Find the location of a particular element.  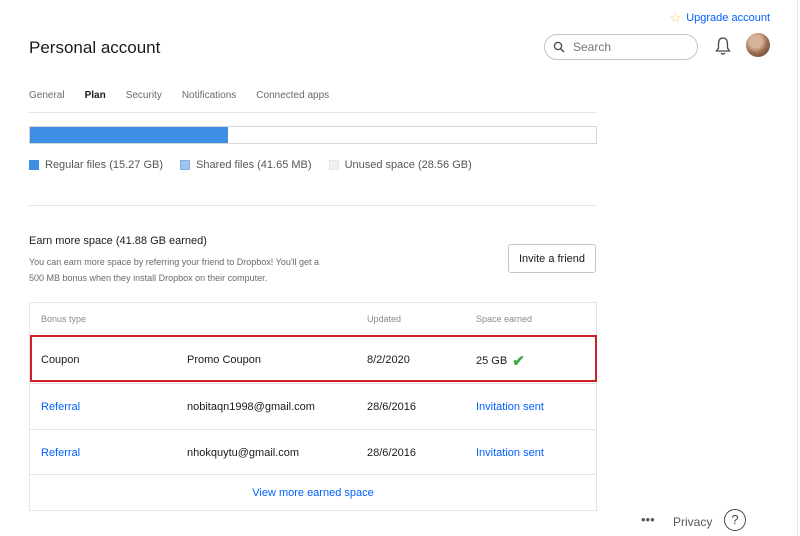

search-box is located at coordinates (621, 47).